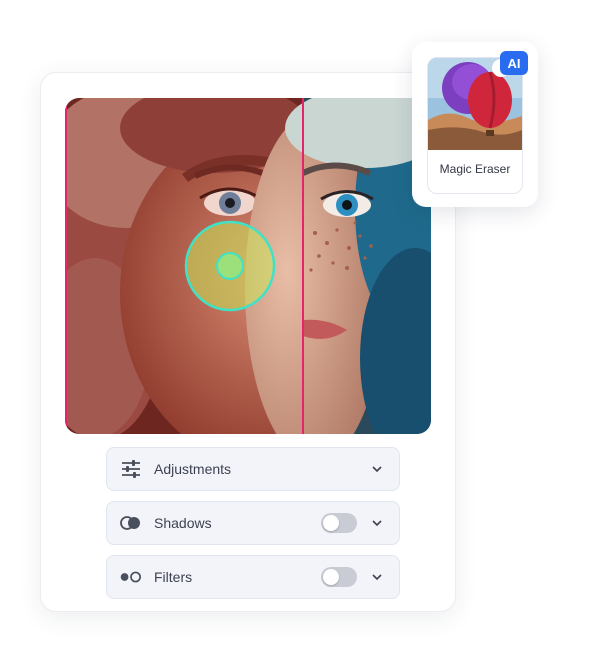 This screenshot has height=652, width=596. Describe the element at coordinates (193, 469) in the screenshot. I see `adjustments-label: Adjustments` at that location.